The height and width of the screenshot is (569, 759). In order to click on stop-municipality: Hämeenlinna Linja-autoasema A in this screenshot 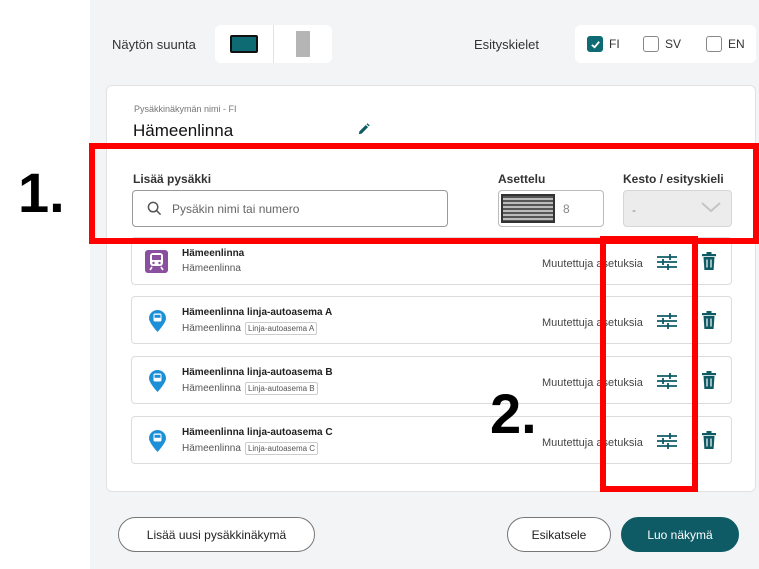, I will do `click(250, 328)`.